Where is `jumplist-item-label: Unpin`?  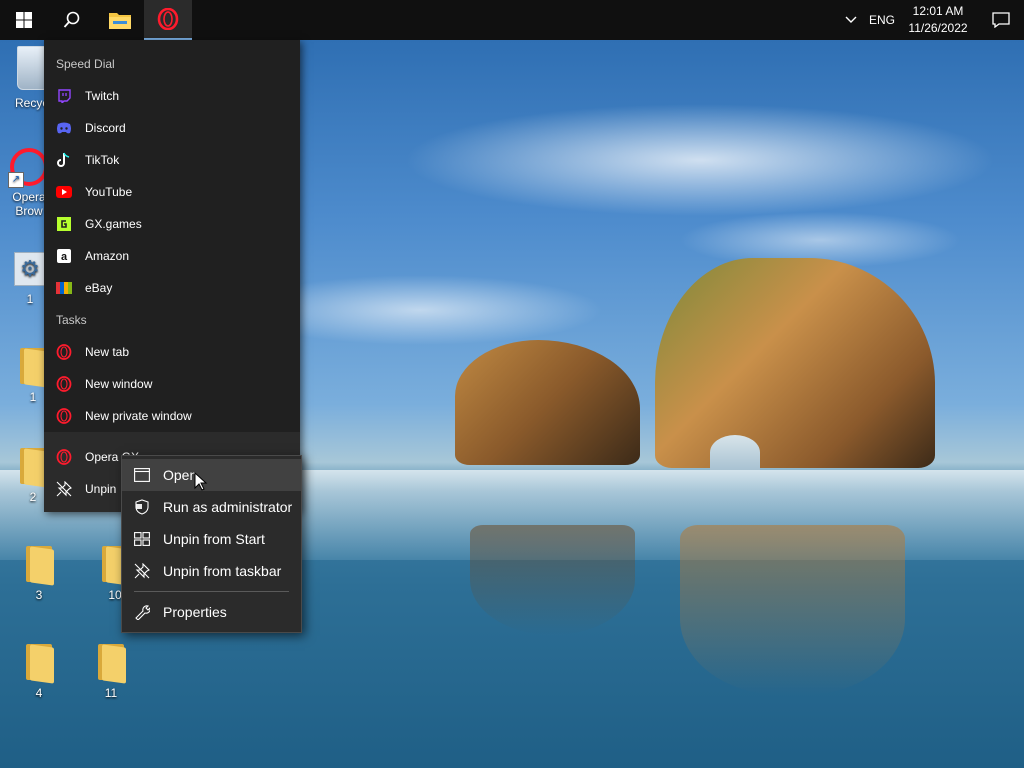 jumplist-item-label: Unpin is located at coordinates (101, 489).